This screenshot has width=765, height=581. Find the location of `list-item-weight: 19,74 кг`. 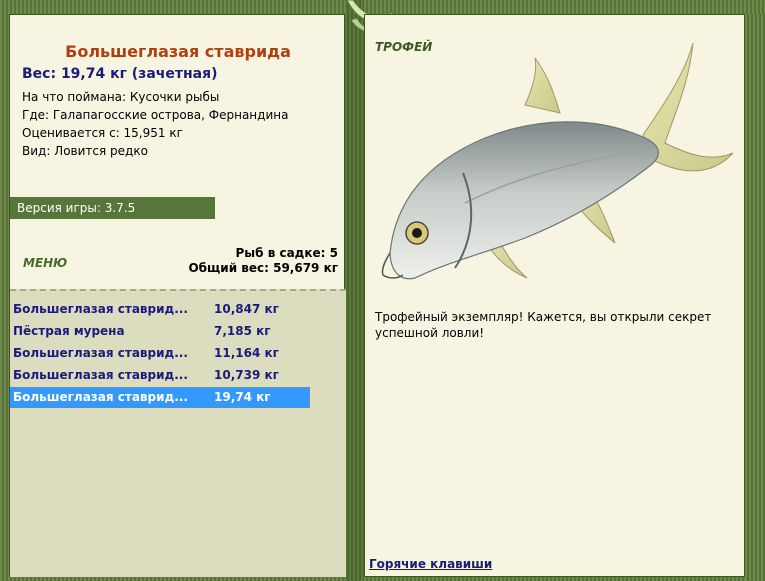

list-item-weight: 19,74 кг is located at coordinates (242, 397).